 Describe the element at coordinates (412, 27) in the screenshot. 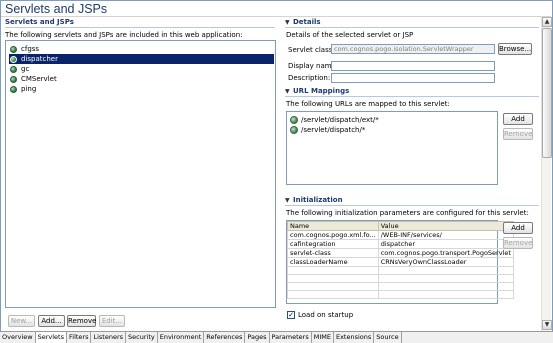

I see `details-divider` at that location.